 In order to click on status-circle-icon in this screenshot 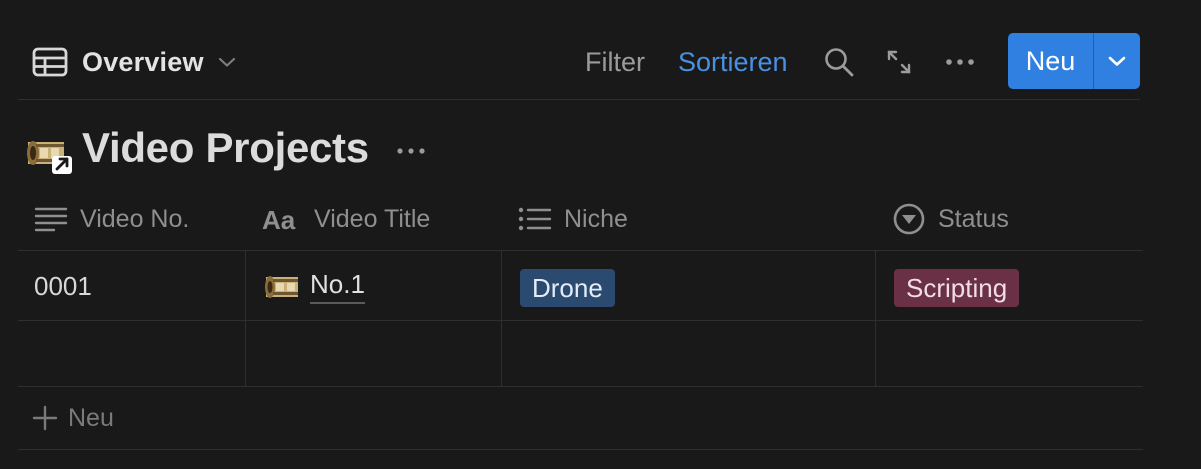, I will do `click(909, 219)`.